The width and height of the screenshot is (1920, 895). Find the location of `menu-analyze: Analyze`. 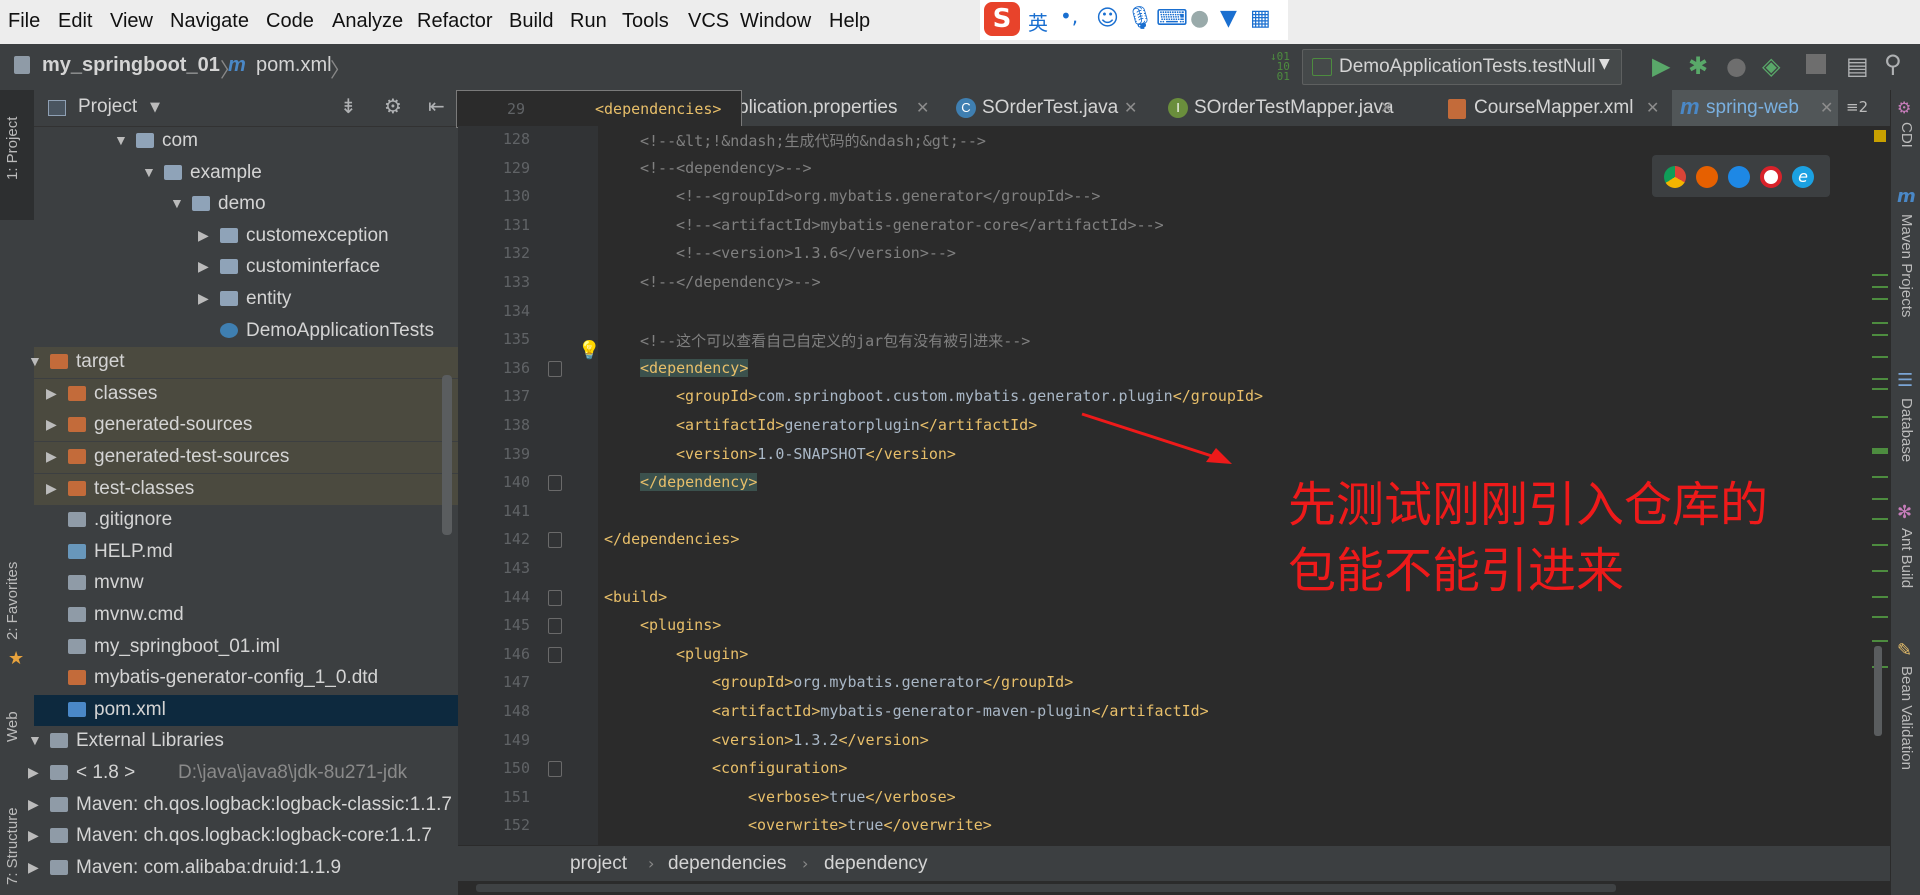

menu-analyze: Analyze is located at coordinates (367, 21).